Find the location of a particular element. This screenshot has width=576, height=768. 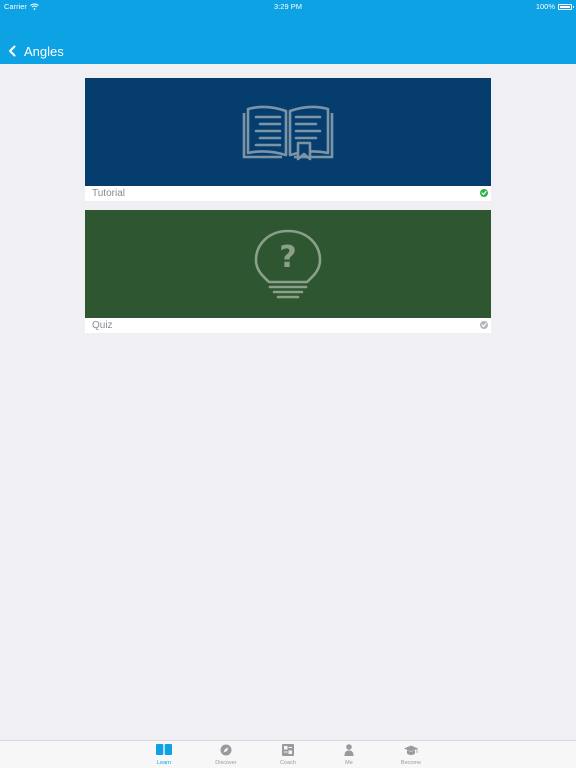

quiz-card-image: ? is located at coordinates (288, 264).